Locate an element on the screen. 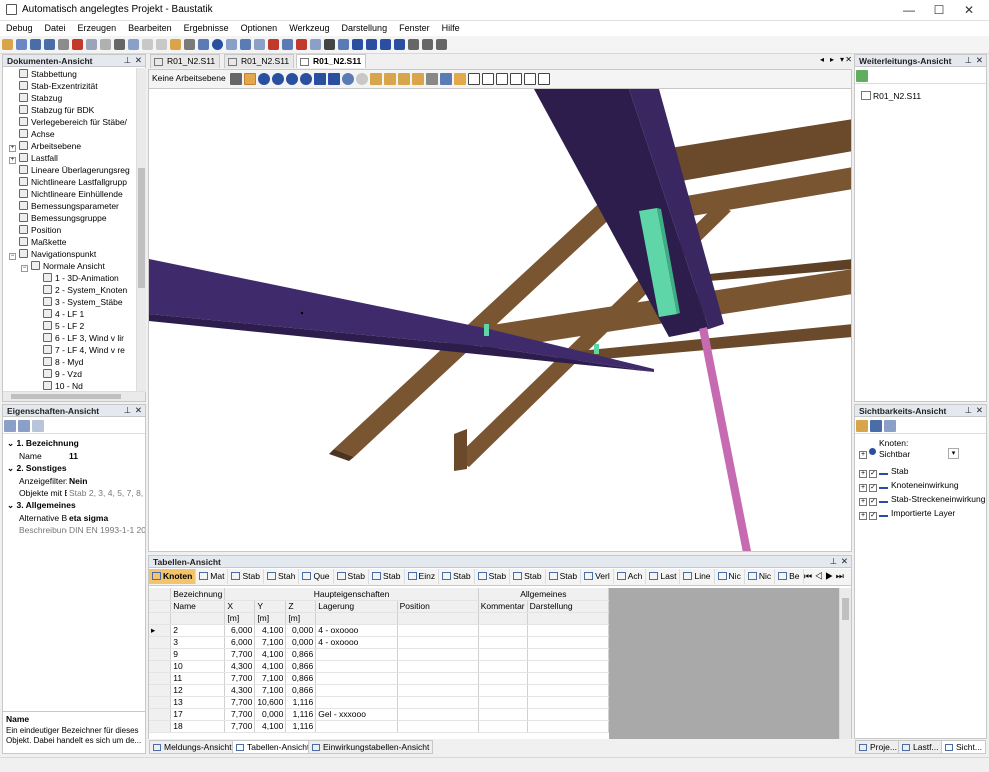 The height and width of the screenshot is (772, 989). property-row: Anzeigefilter: Nein is located at coordinates (75, 481).